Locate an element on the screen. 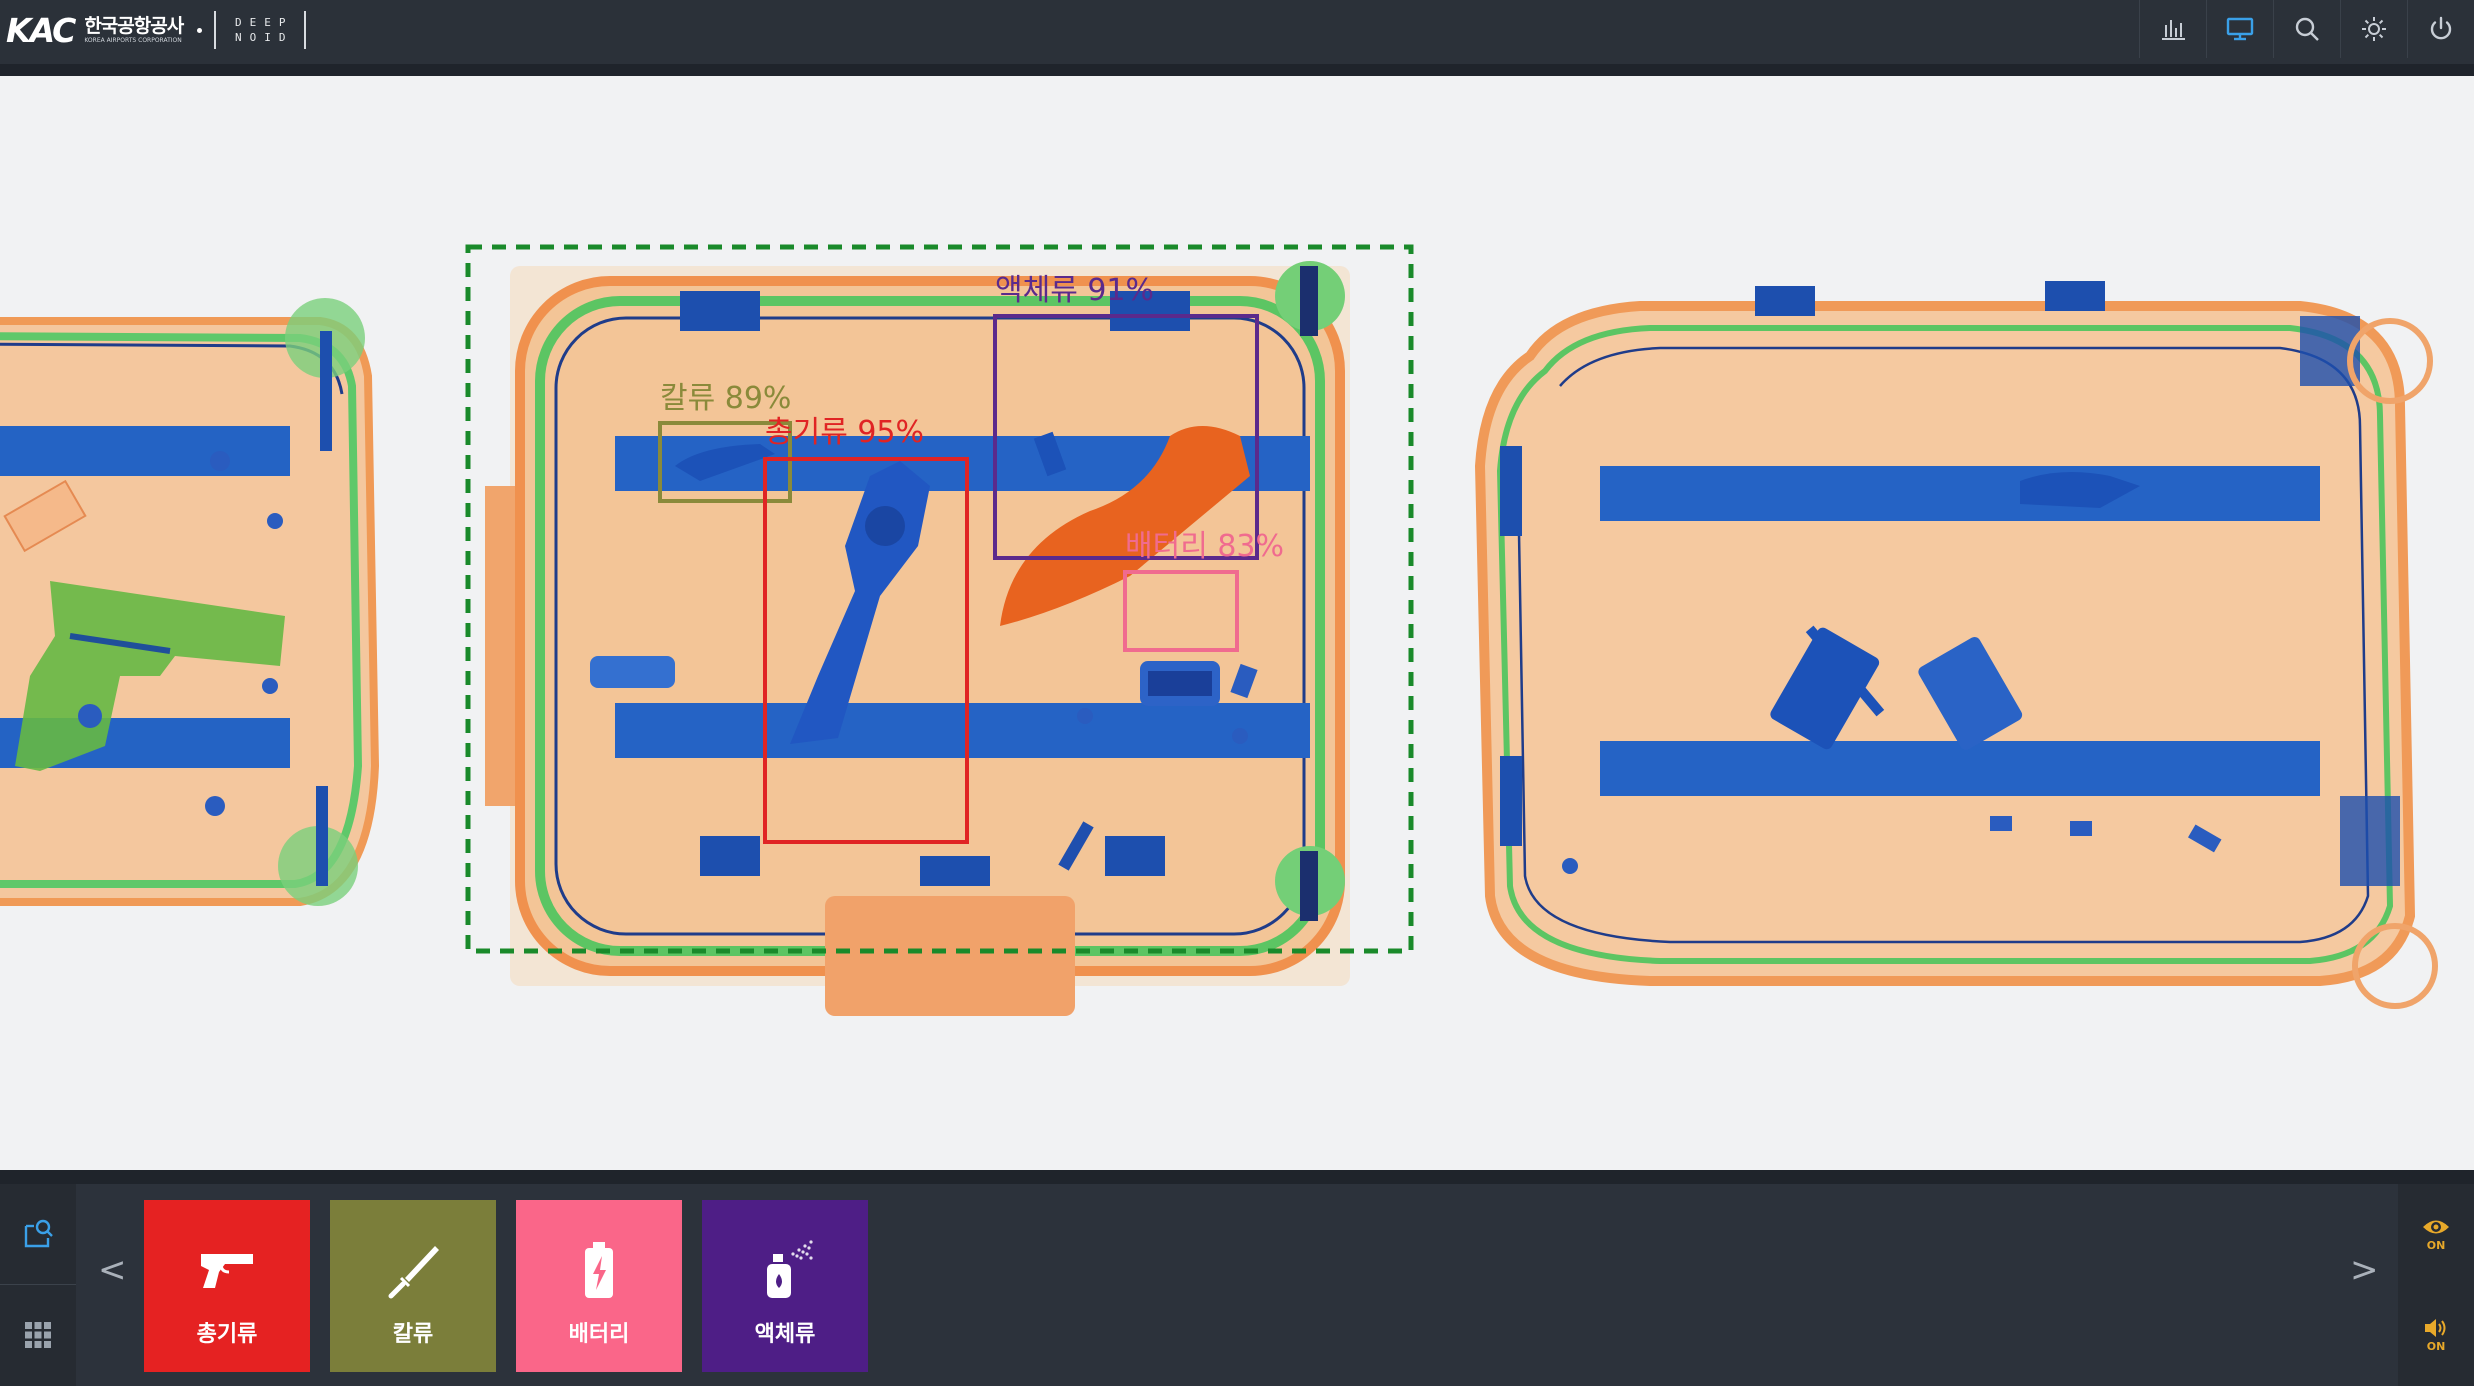 This screenshot has height=1386, width=2474. detection-label-gun: 총기류 95% is located at coordinates (845, 432).